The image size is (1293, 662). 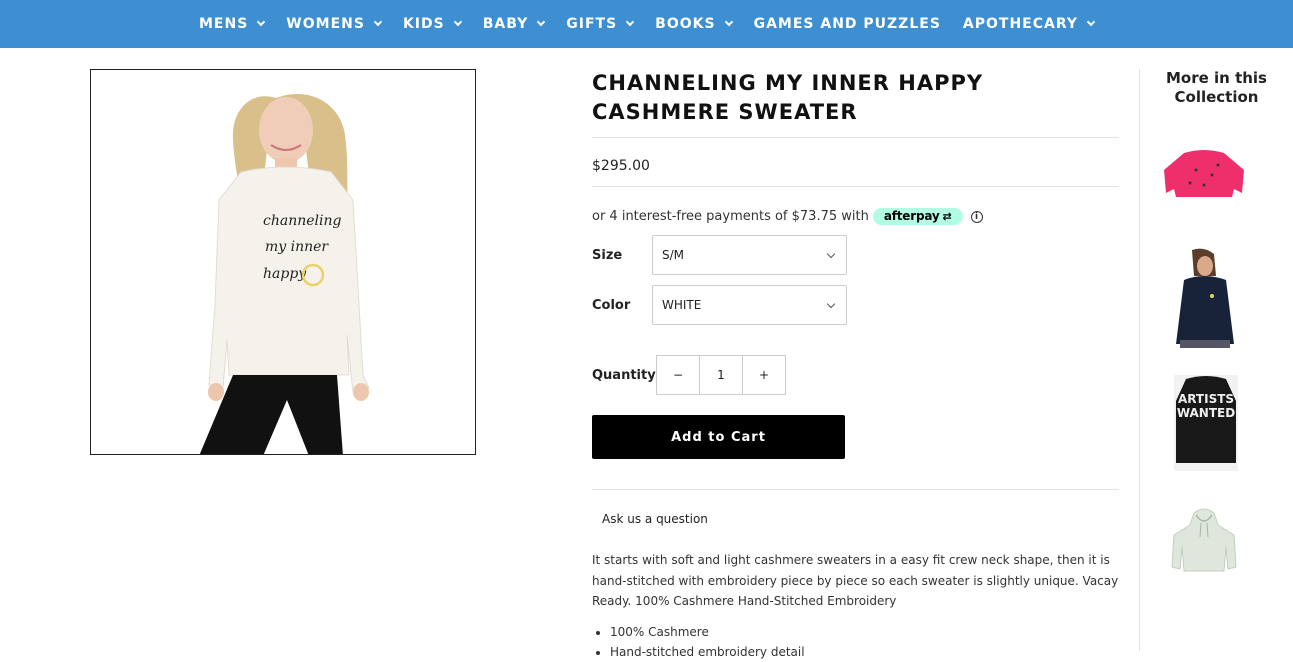 I want to click on collection-thumb-pink-sweater, so click(x=1204, y=175).